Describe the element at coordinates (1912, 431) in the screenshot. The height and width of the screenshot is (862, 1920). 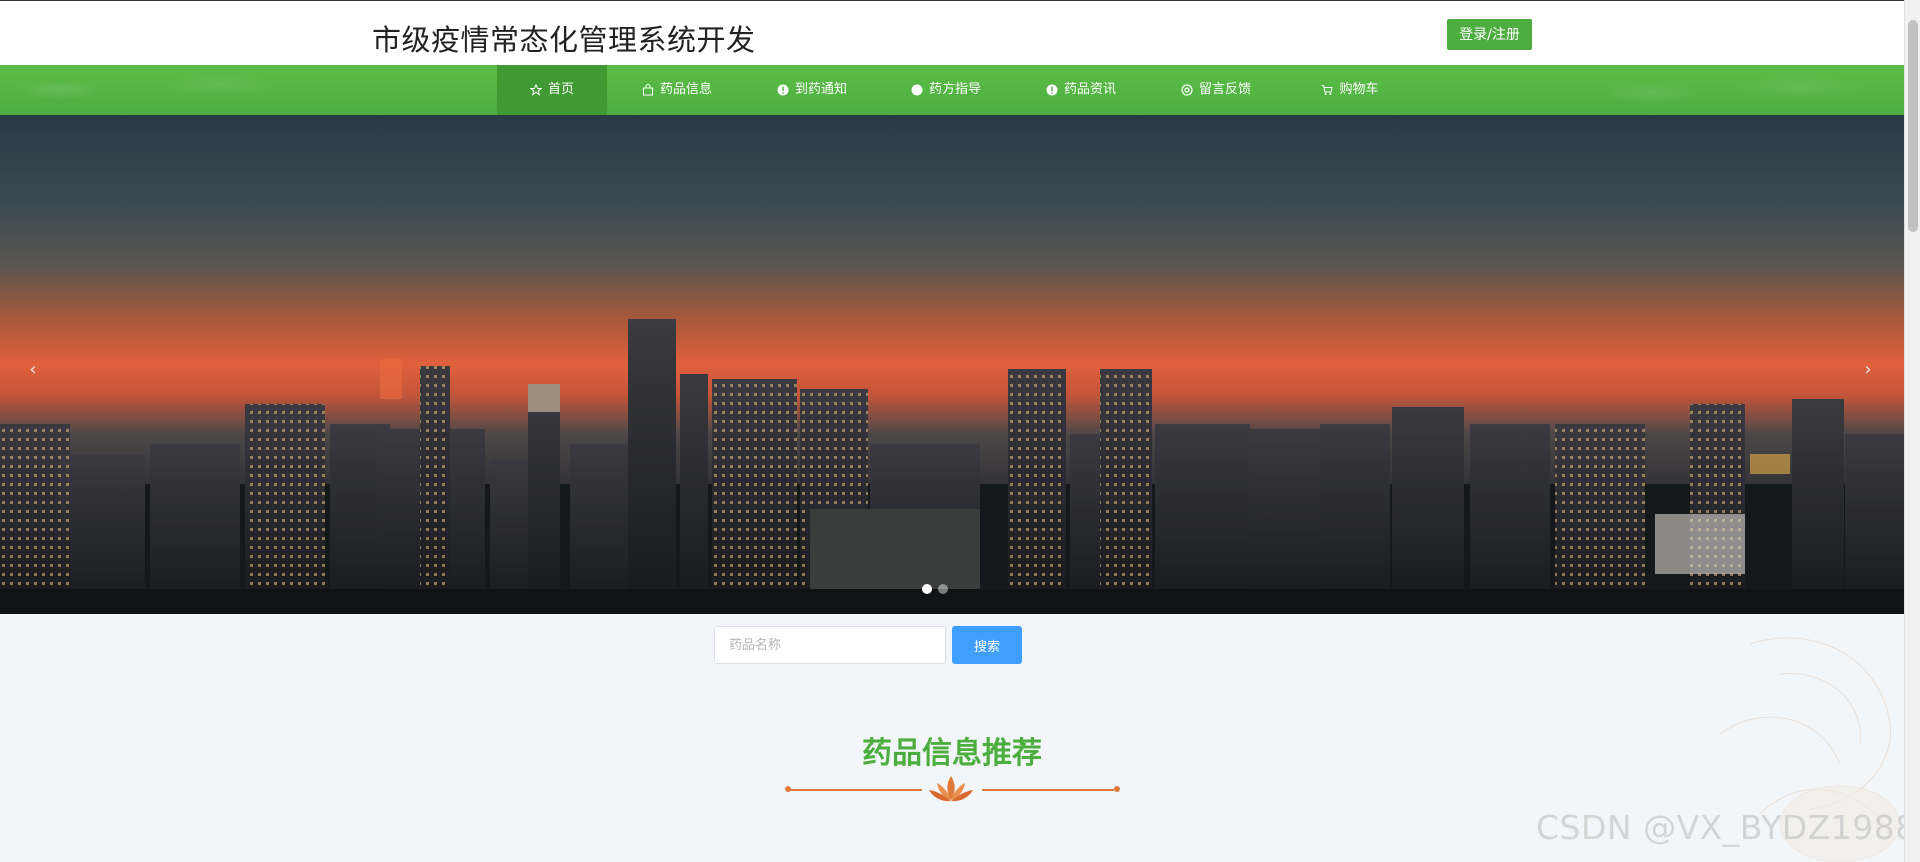
I see `page-scrollbar` at that location.